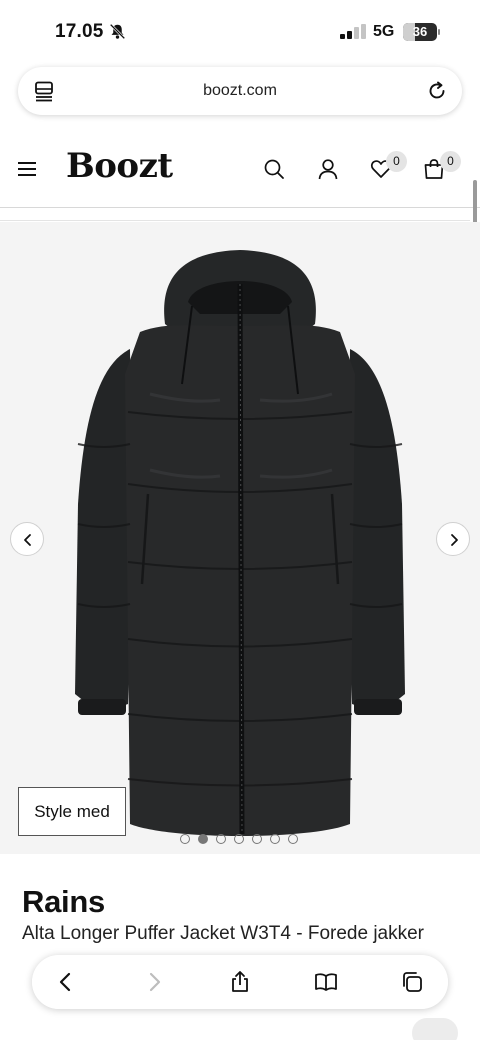 The height and width of the screenshot is (1040, 480). What do you see at coordinates (117, 31) in the screenshot?
I see `bell-muted-icon` at bounding box center [117, 31].